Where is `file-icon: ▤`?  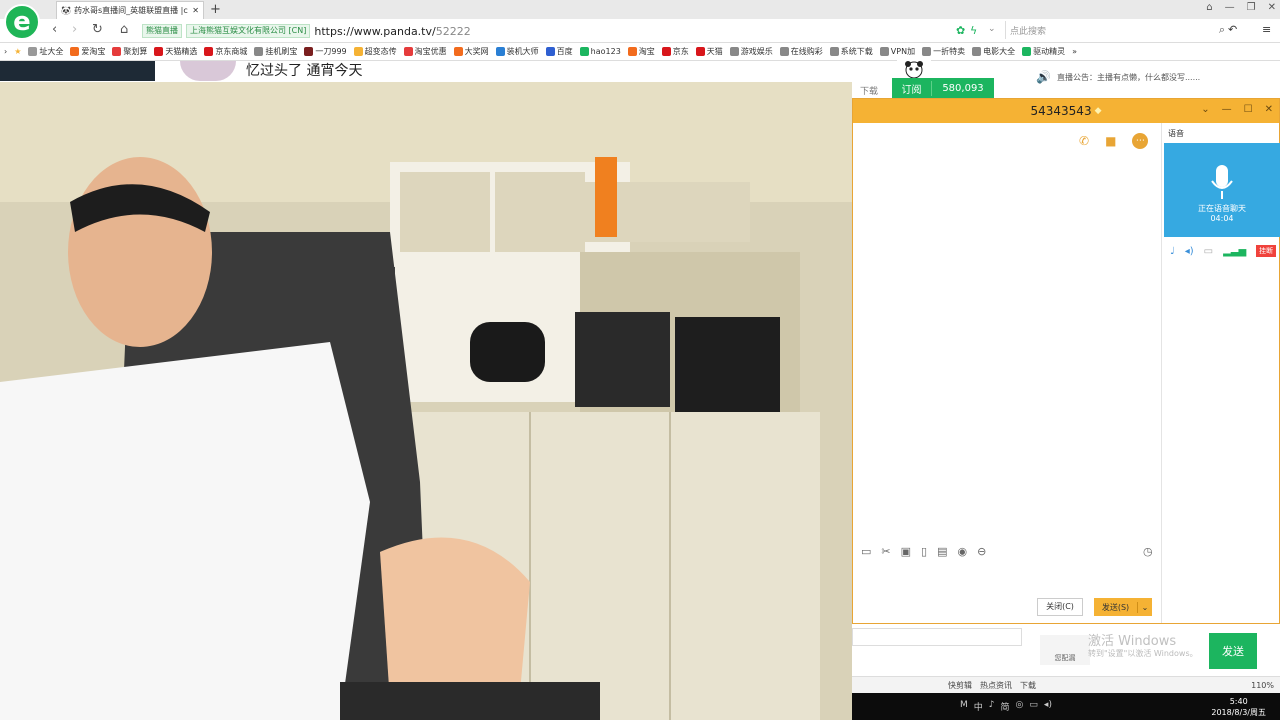
file-icon: ▤ is located at coordinates (942, 551).